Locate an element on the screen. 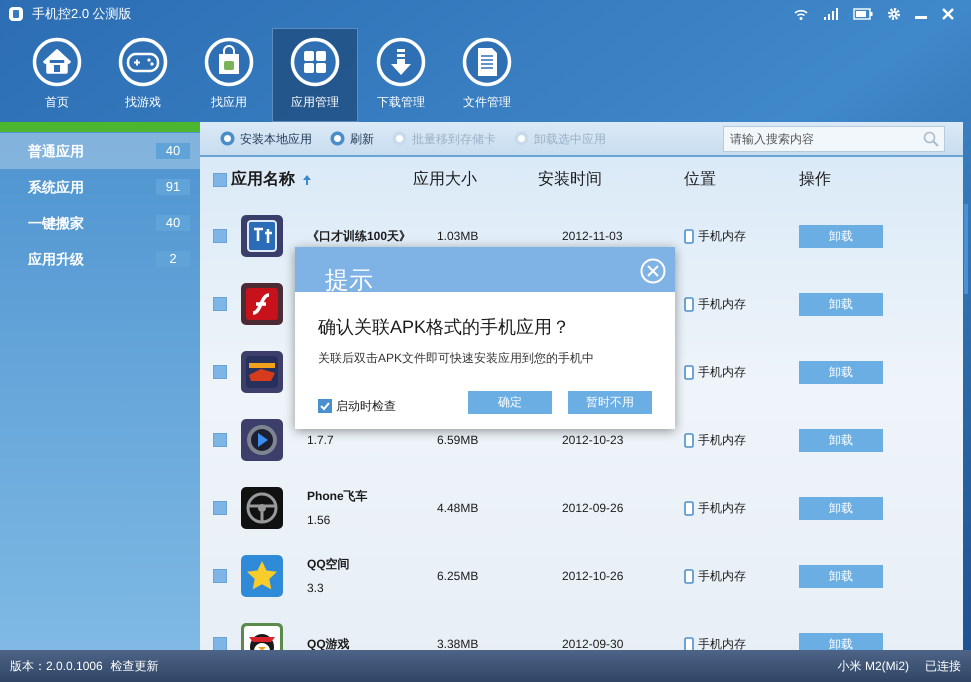 The height and width of the screenshot is (682, 971). nav-tab: 首页 is located at coordinates (57, 75).